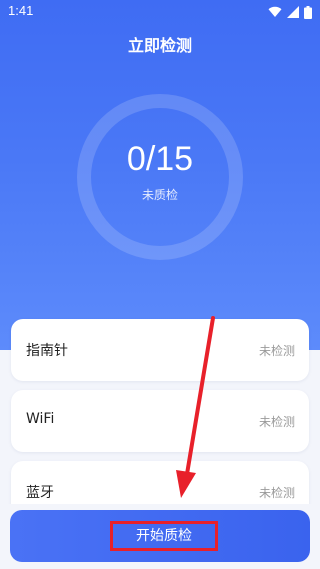 Image resolution: width=320 pixels, height=569 pixels. I want to click on check-item-name: WiFi, so click(40, 419).